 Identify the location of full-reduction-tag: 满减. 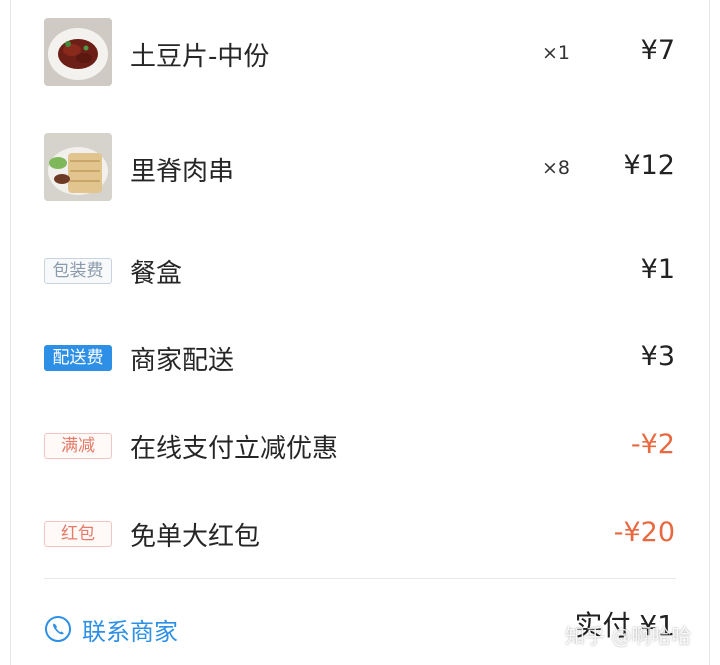
(78, 446).